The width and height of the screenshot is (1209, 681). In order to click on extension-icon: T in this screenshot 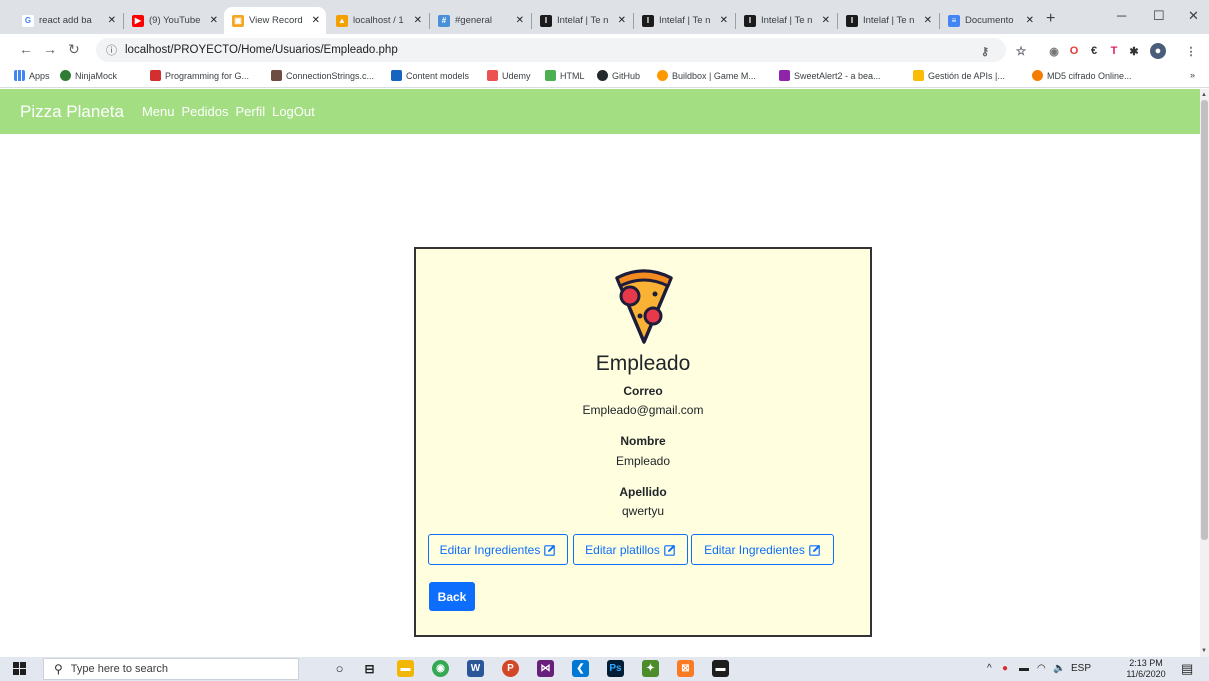, I will do `click(1114, 51)`.